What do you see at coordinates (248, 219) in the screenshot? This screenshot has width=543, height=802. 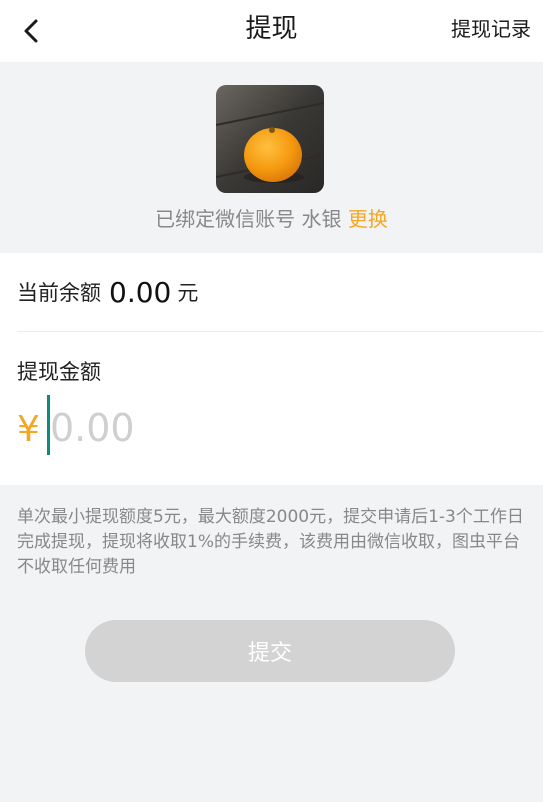 I see `bound-account-text: 已绑定微信账号 水银` at bounding box center [248, 219].